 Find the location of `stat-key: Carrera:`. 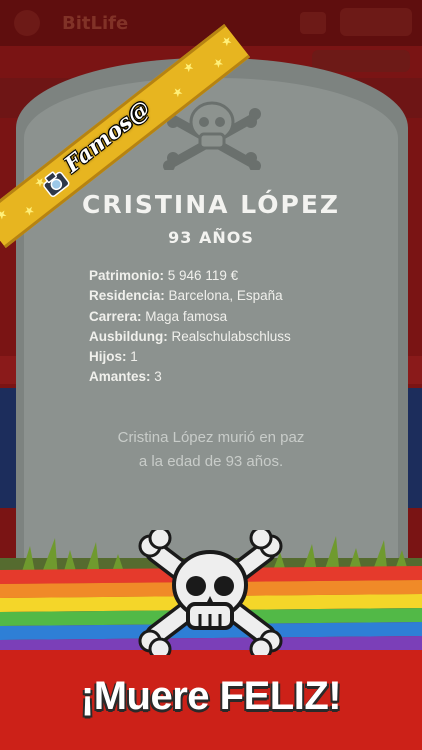

stat-key: Carrera: is located at coordinates (115, 316).